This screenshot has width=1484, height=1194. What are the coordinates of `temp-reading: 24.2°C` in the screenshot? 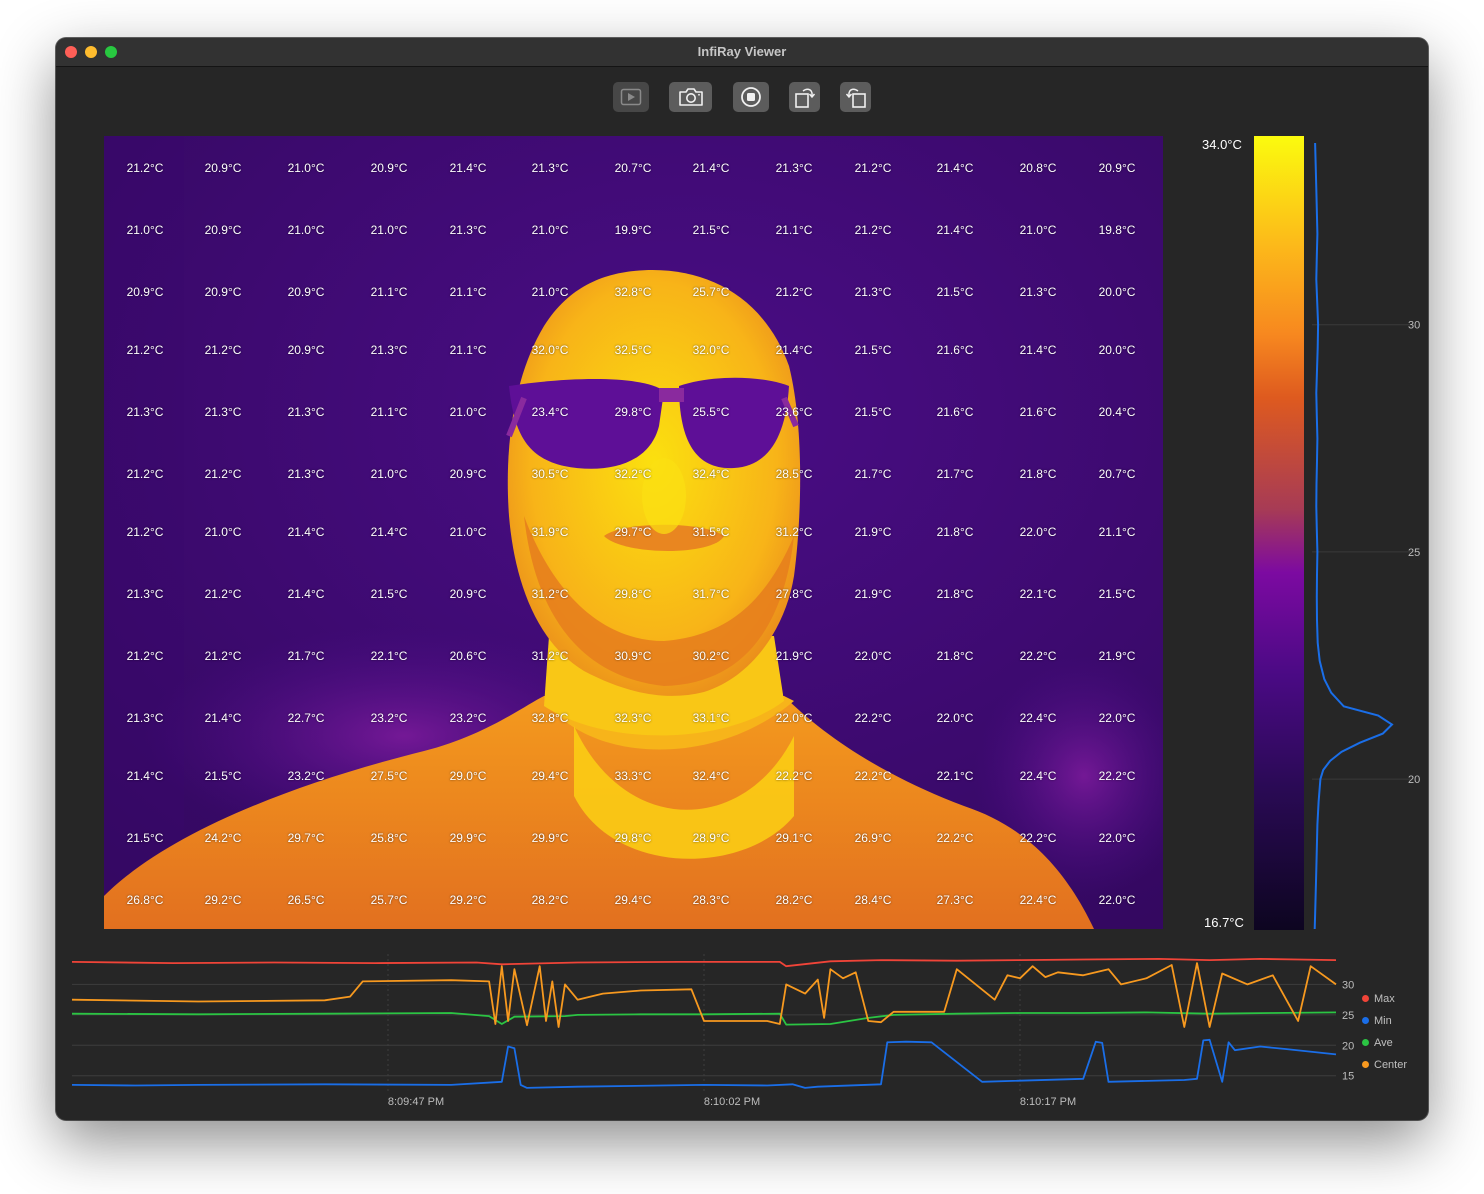 It's located at (223, 838).